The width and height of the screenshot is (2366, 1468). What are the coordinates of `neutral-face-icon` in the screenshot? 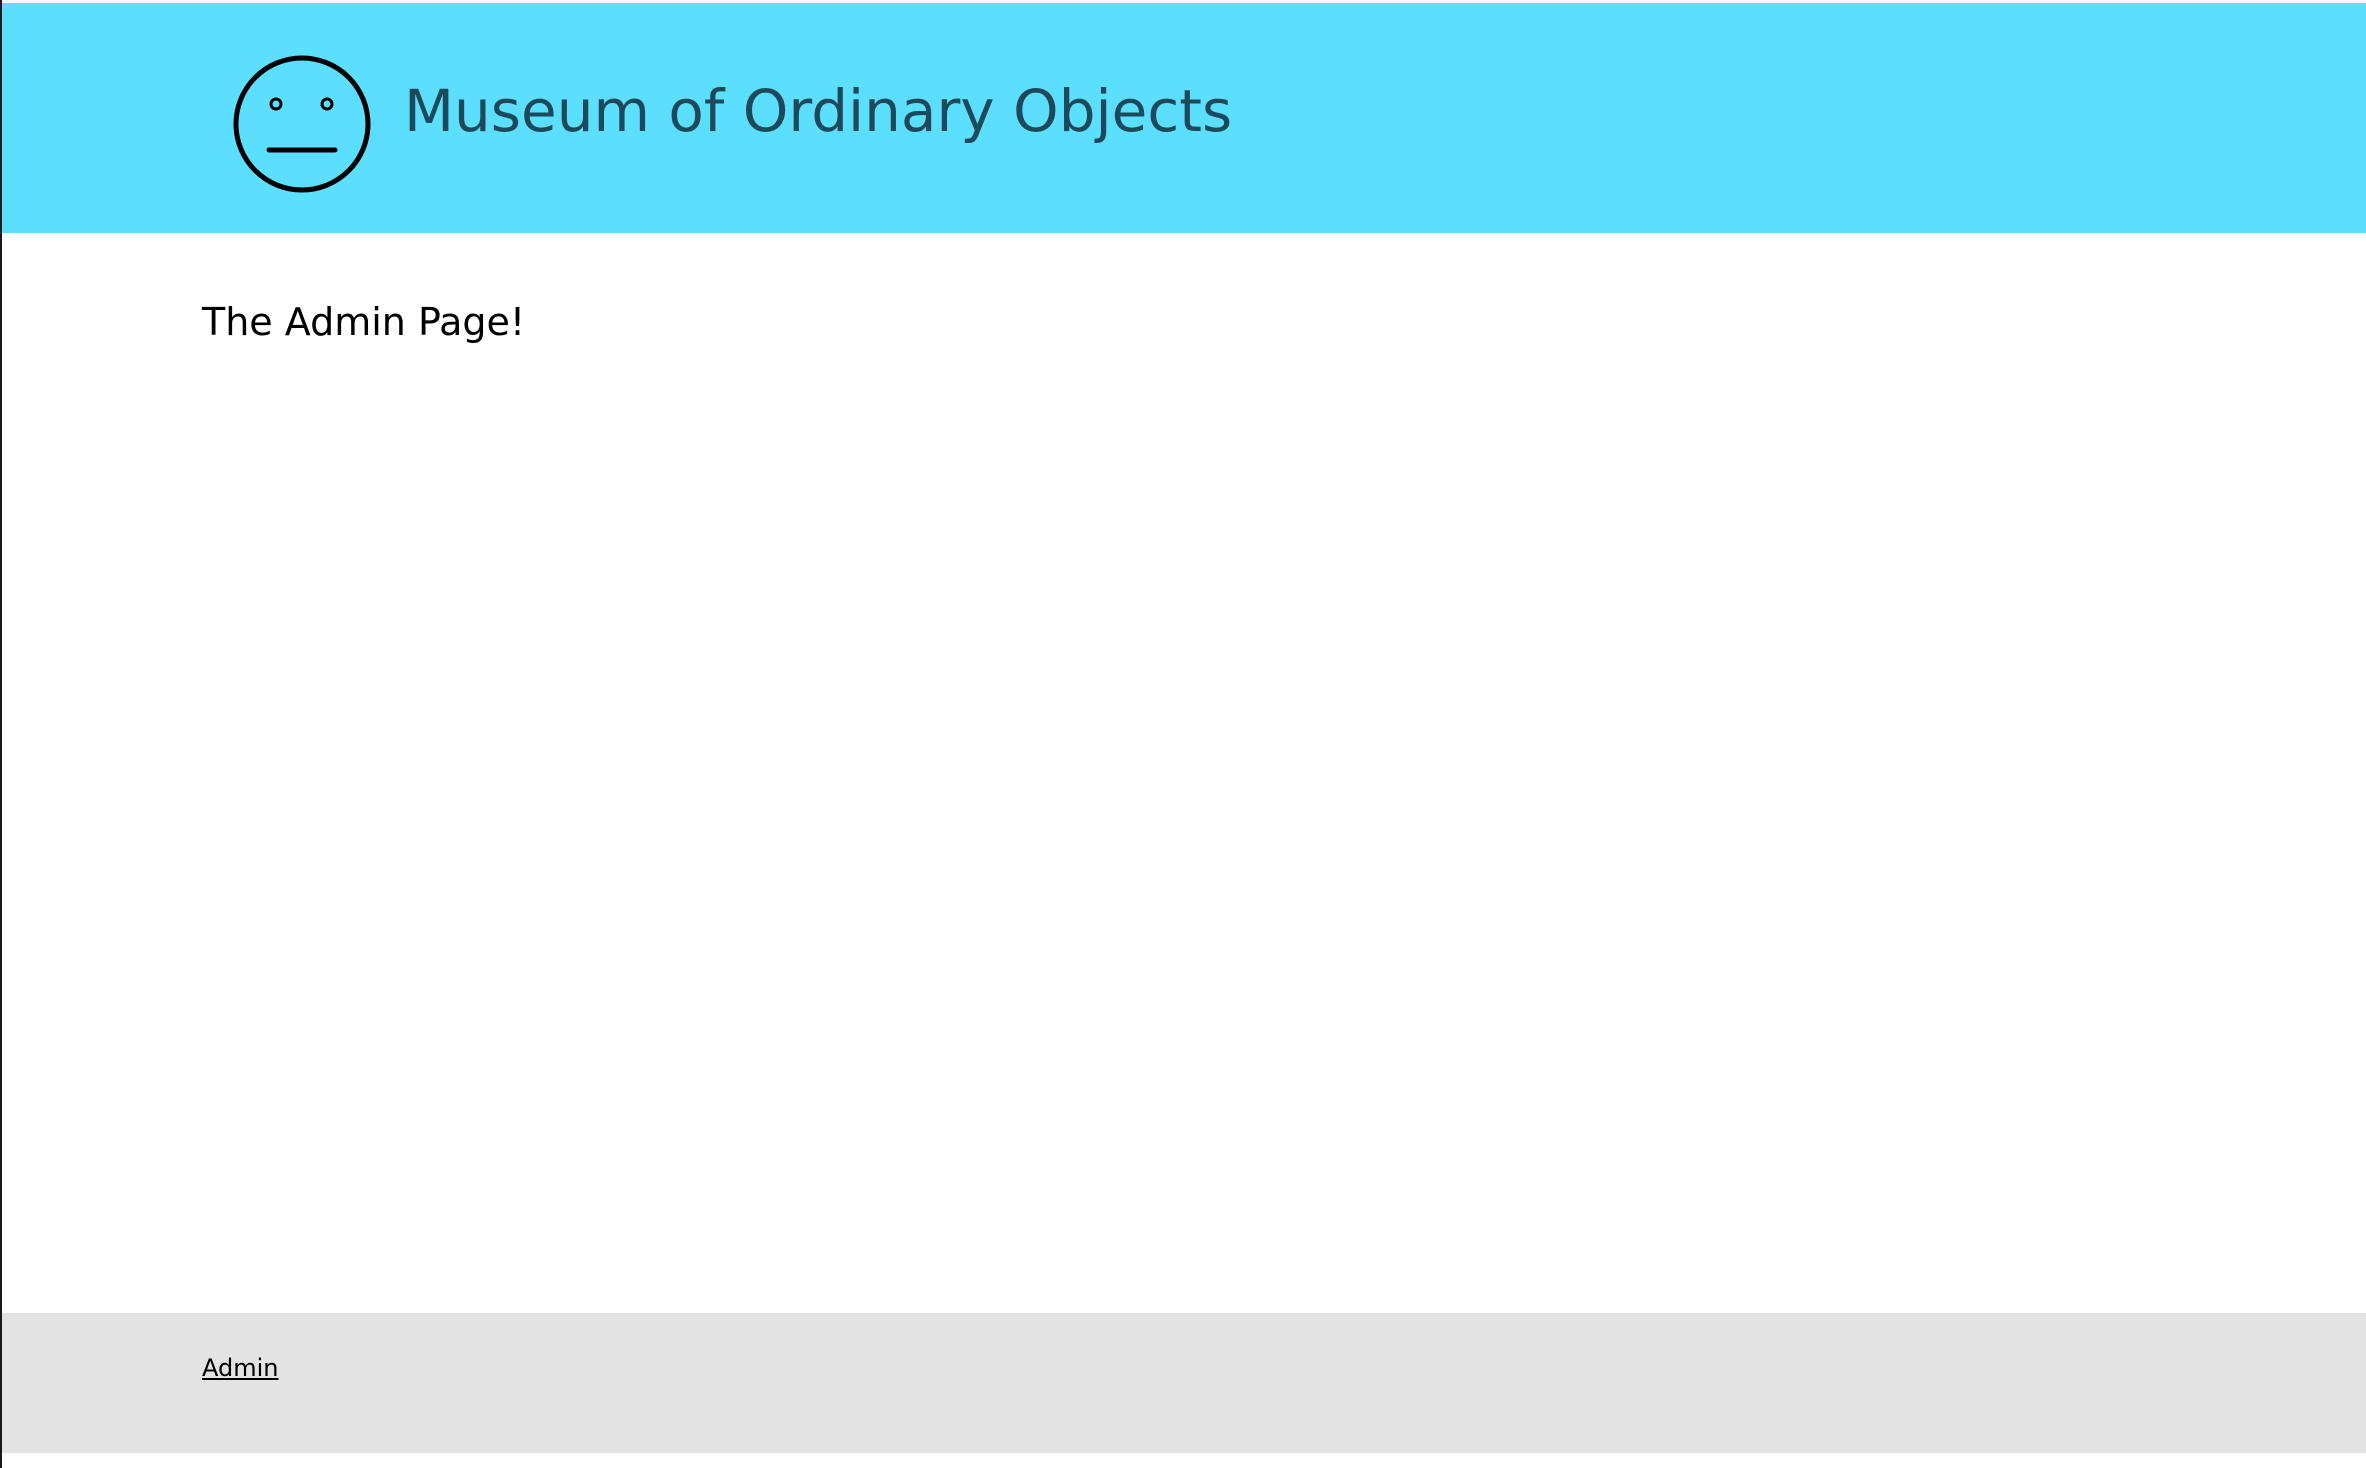 It's located at (302, 124).